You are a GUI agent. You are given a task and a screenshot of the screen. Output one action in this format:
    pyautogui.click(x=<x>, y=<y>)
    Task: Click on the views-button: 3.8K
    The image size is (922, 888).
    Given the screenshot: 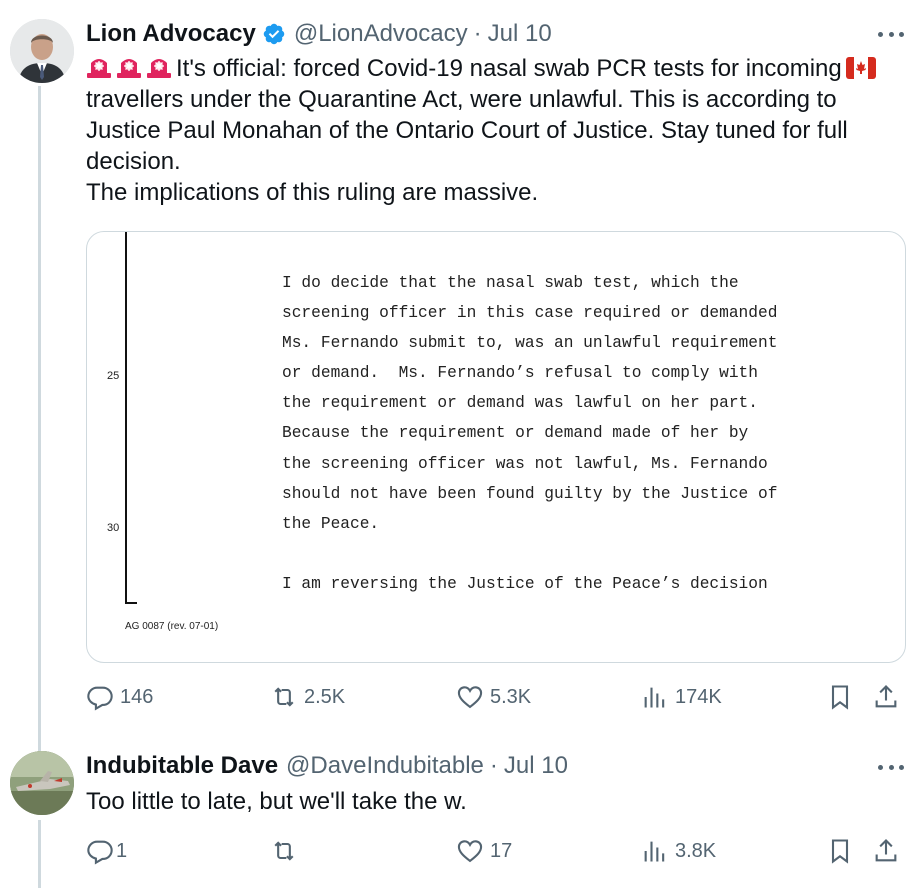 What is the action you would take?
    pyautogui.click(x=678, y=851)
    